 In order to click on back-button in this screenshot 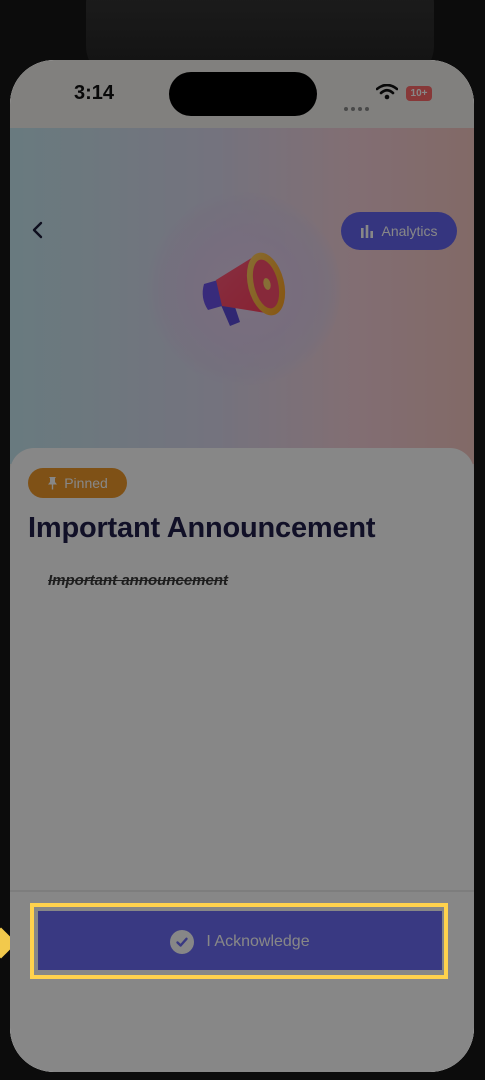, I will do `click(38, 230)`.